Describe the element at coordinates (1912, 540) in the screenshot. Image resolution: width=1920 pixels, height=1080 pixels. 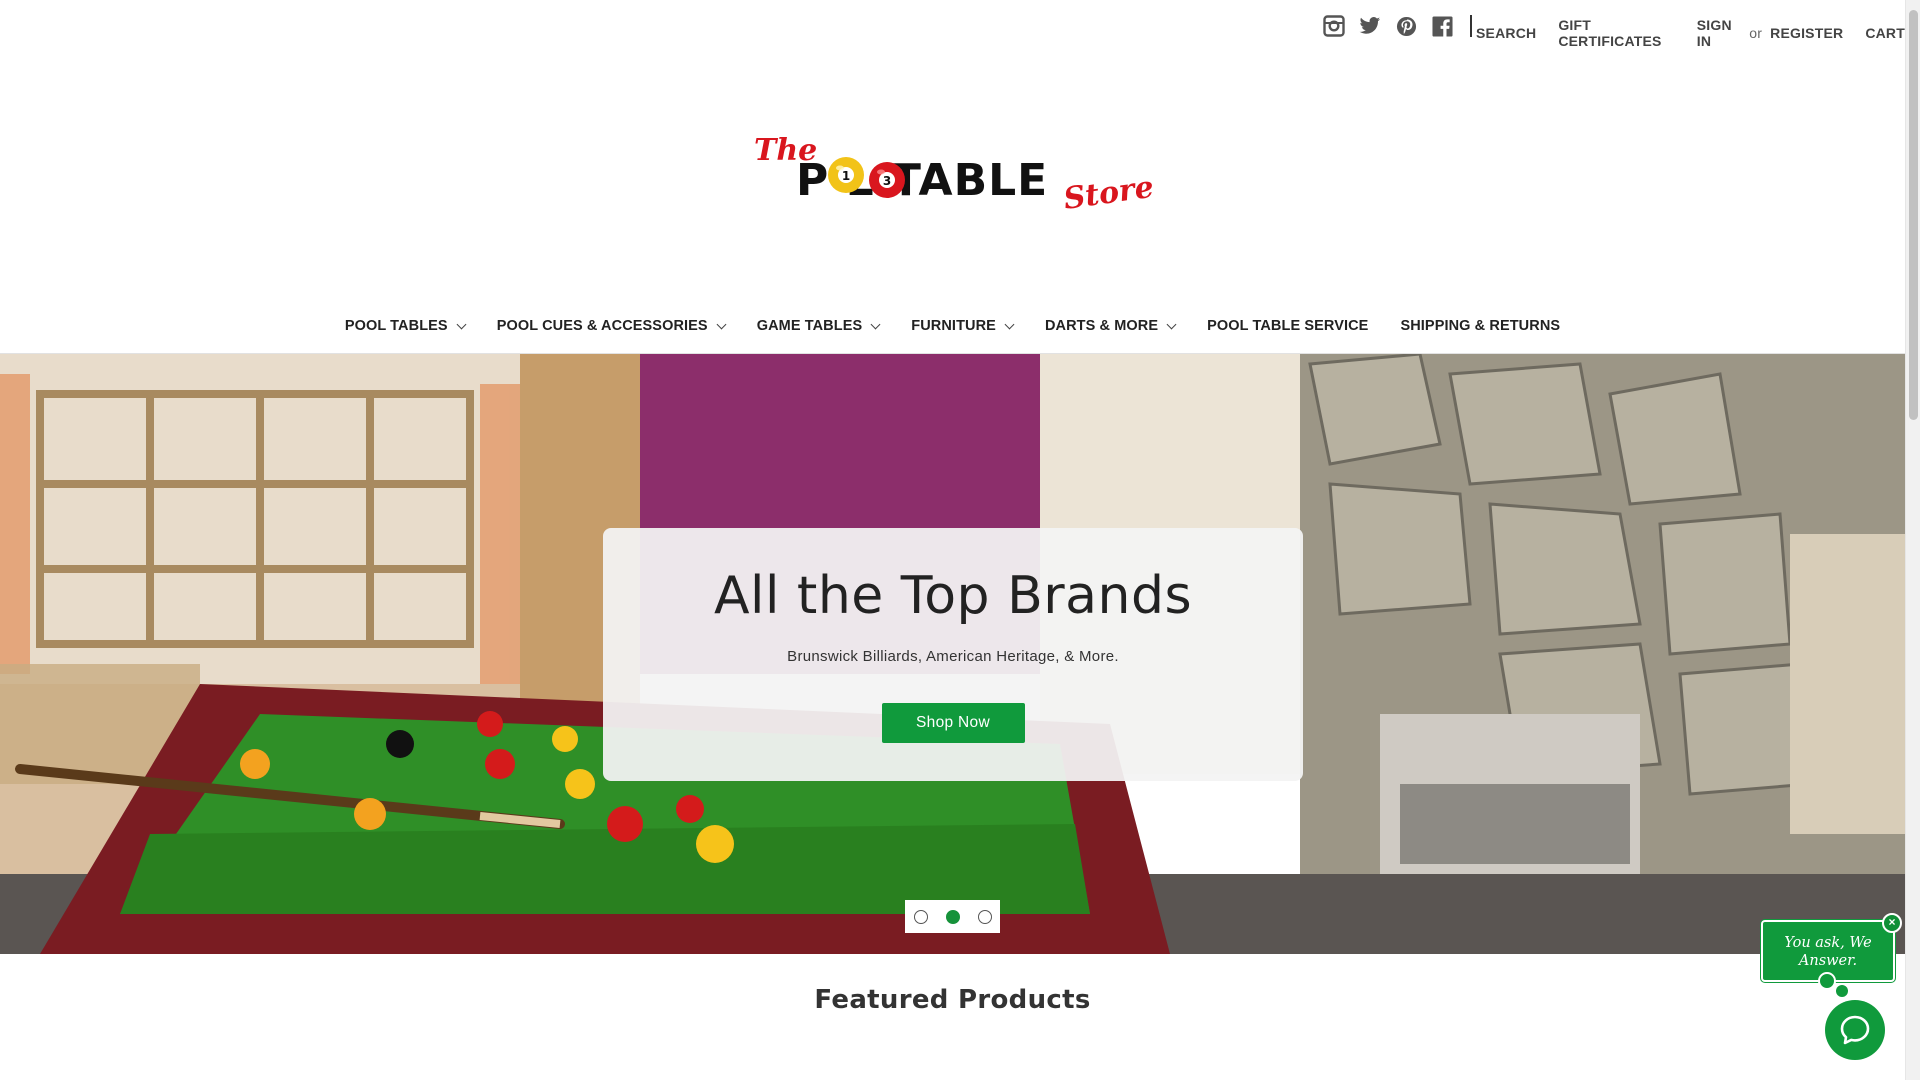
I see `page-scrollbar` at that location.